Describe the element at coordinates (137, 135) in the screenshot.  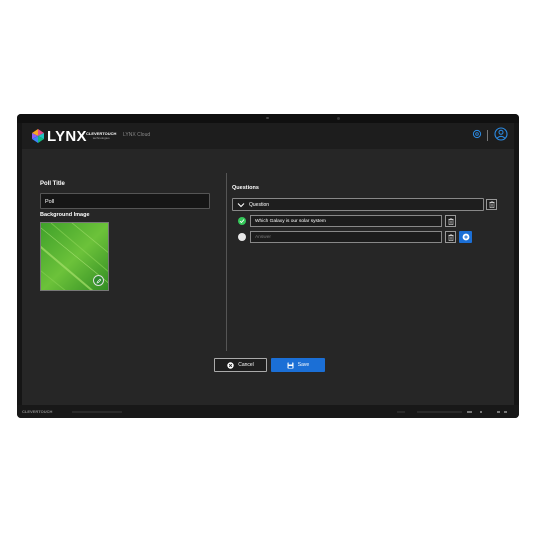
I see `app-name: LYNX Cloud` at that location.